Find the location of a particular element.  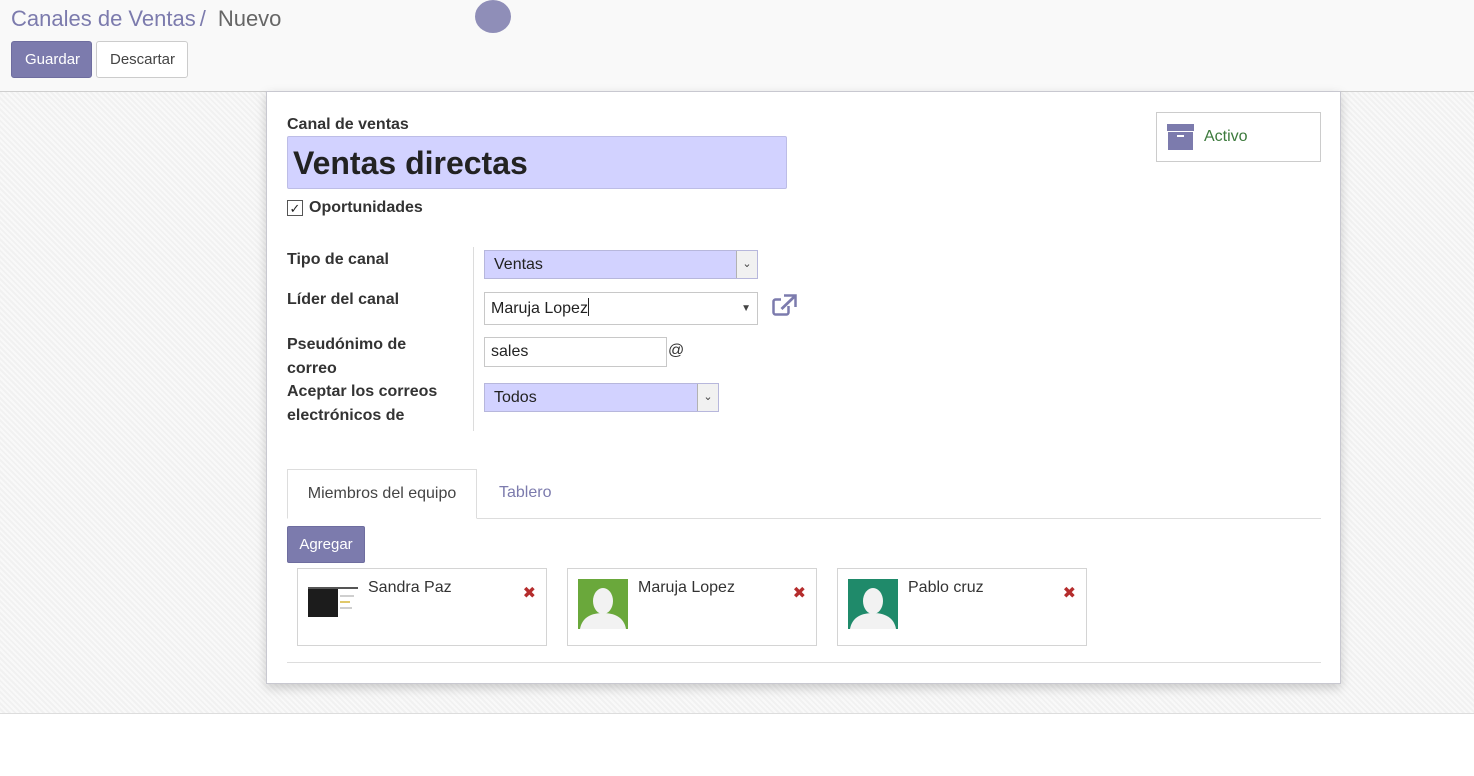

opportunities-checkbox: ✓ is located at coordinates (295, 208).